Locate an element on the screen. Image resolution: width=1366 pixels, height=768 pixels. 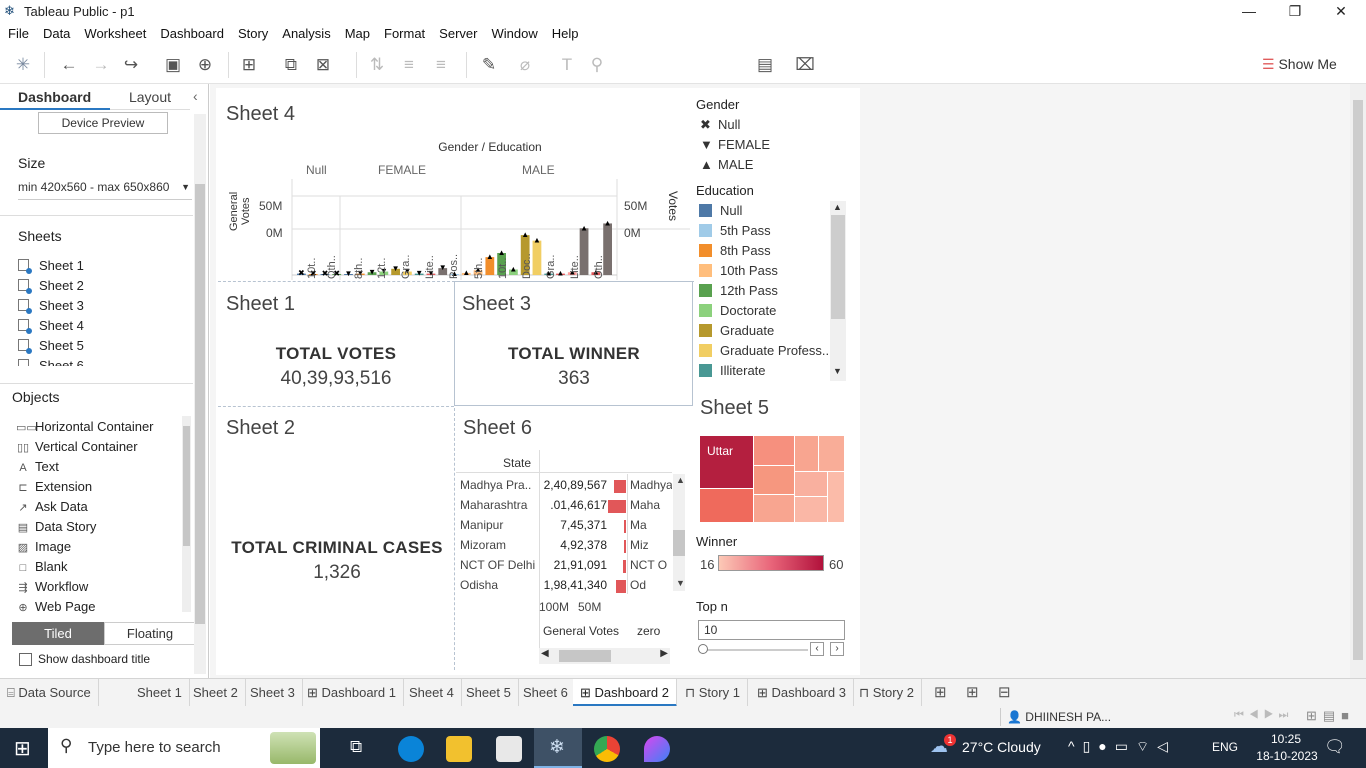
swap-icon: ⇅ is located at coordinates (377, 65).